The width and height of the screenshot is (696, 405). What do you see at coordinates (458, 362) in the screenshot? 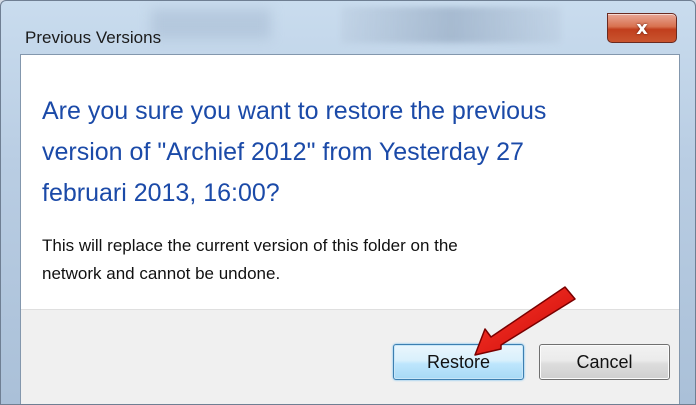
I see `restore-button: Restore` at bounding box center [458, 362].